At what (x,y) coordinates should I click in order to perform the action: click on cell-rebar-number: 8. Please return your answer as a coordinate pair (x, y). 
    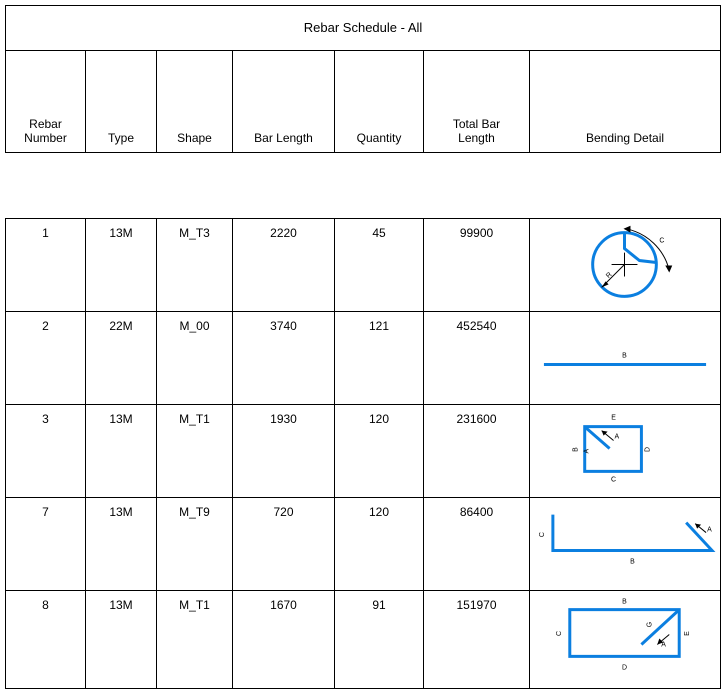
    Looking at the image, I should click on (45, 639).